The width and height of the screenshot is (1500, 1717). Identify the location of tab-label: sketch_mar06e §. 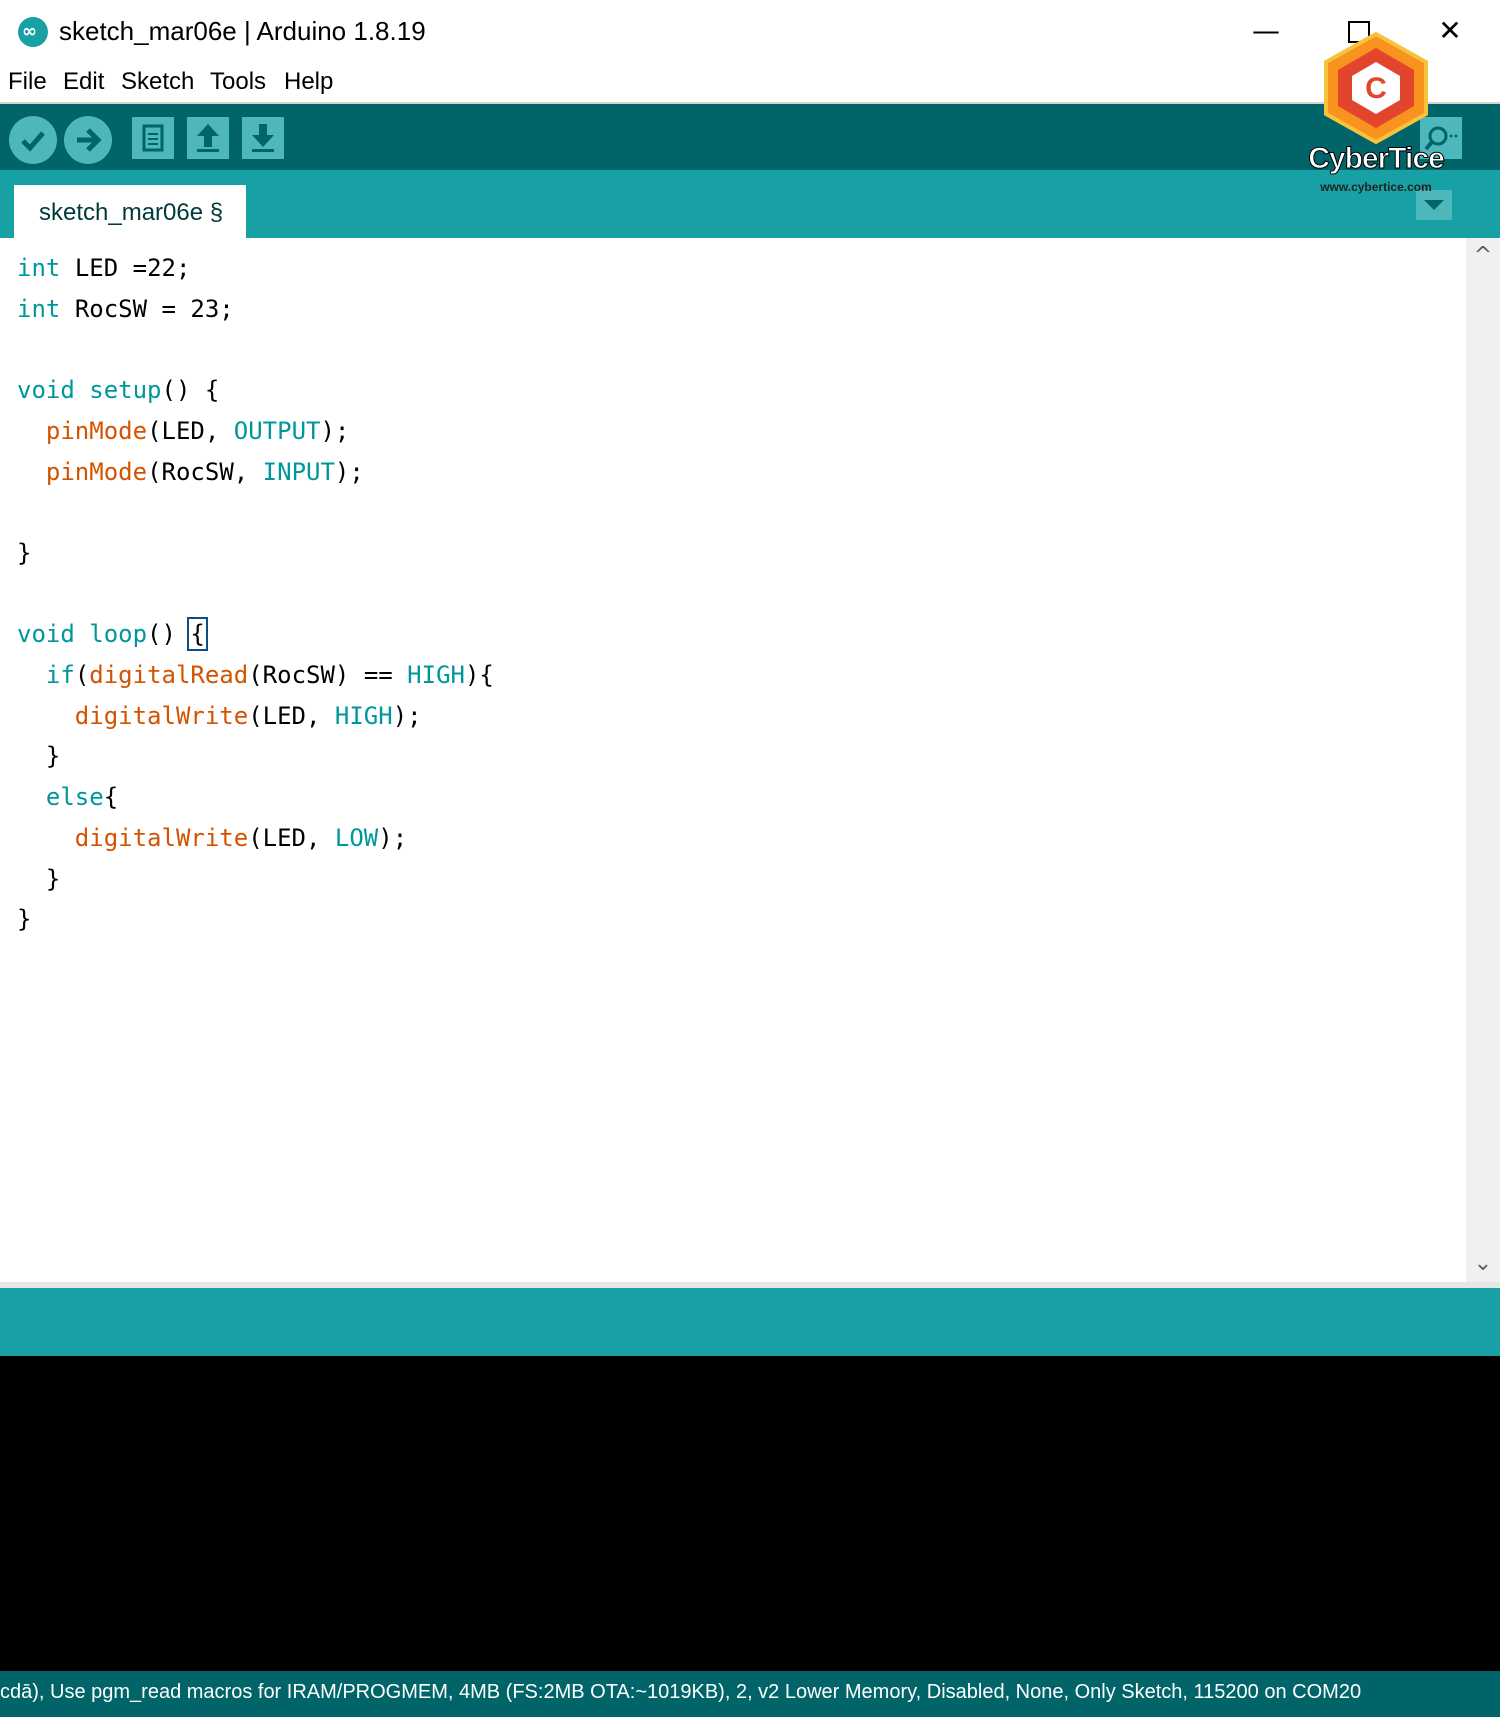
(131, 212).